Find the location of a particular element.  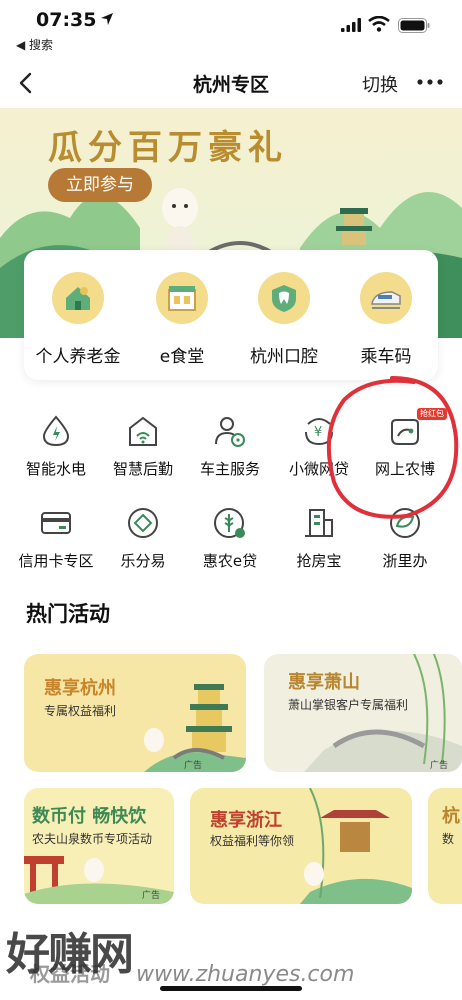

watermark-url: www.zhuanyes.com is located at coordinates (245, 974).